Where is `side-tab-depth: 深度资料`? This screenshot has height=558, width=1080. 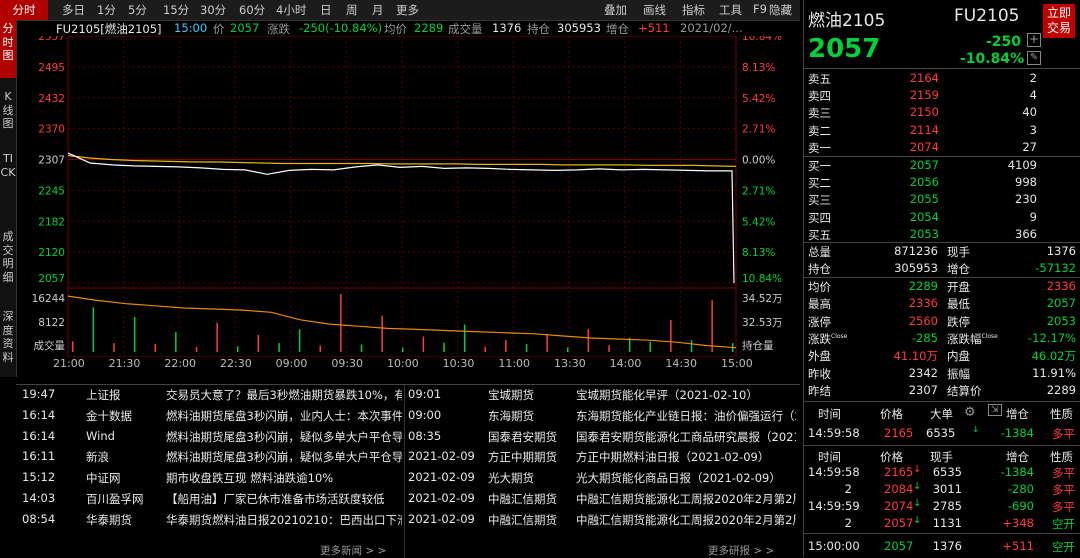
side-tab-depth: 深度资料 is located at coordinates (8, 337).